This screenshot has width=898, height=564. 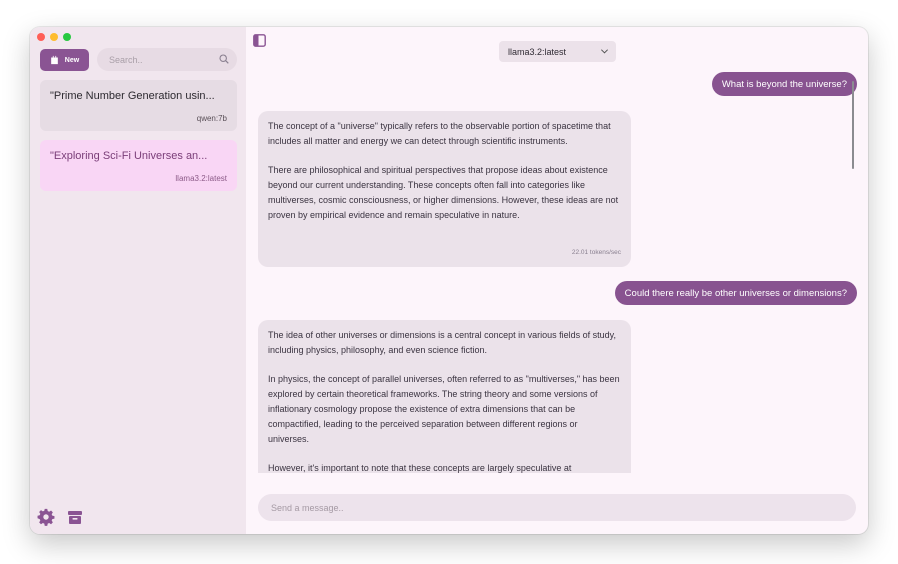 I want to click on close-window-button, so click(x=41, y=37).